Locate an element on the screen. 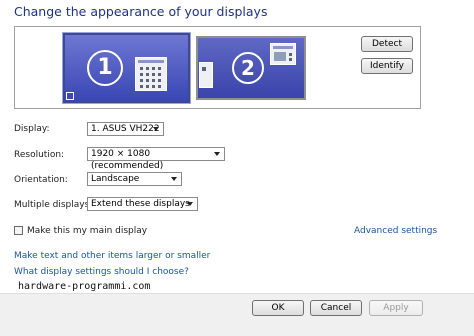  sidebar-window-icon is located at coordinates (206, 75).